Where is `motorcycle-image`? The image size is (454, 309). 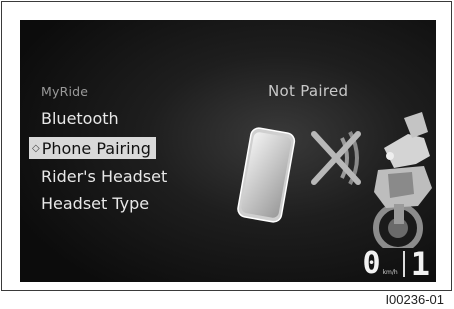 motorcycle-image is located at coordinates (402, 180).